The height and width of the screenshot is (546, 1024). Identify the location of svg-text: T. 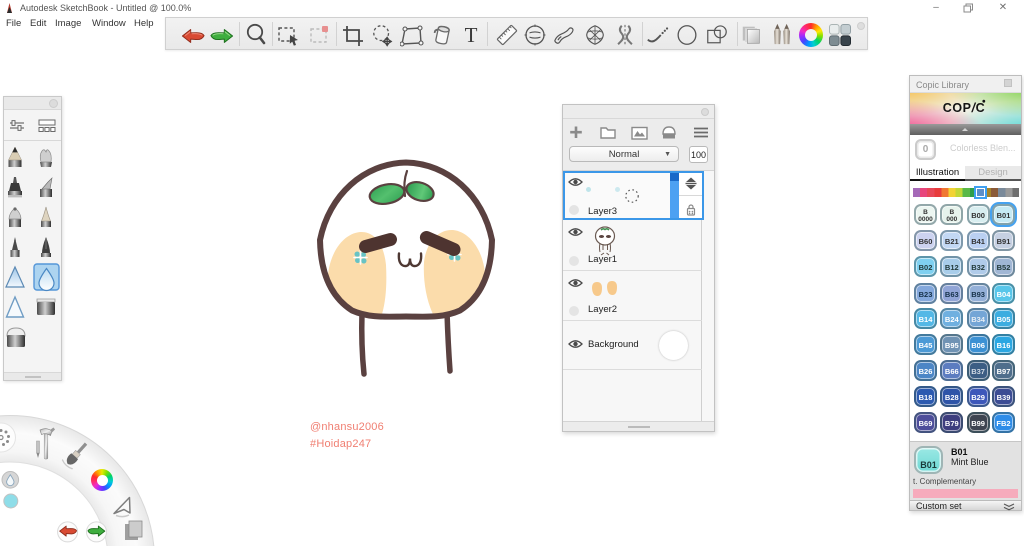
(471, 35).